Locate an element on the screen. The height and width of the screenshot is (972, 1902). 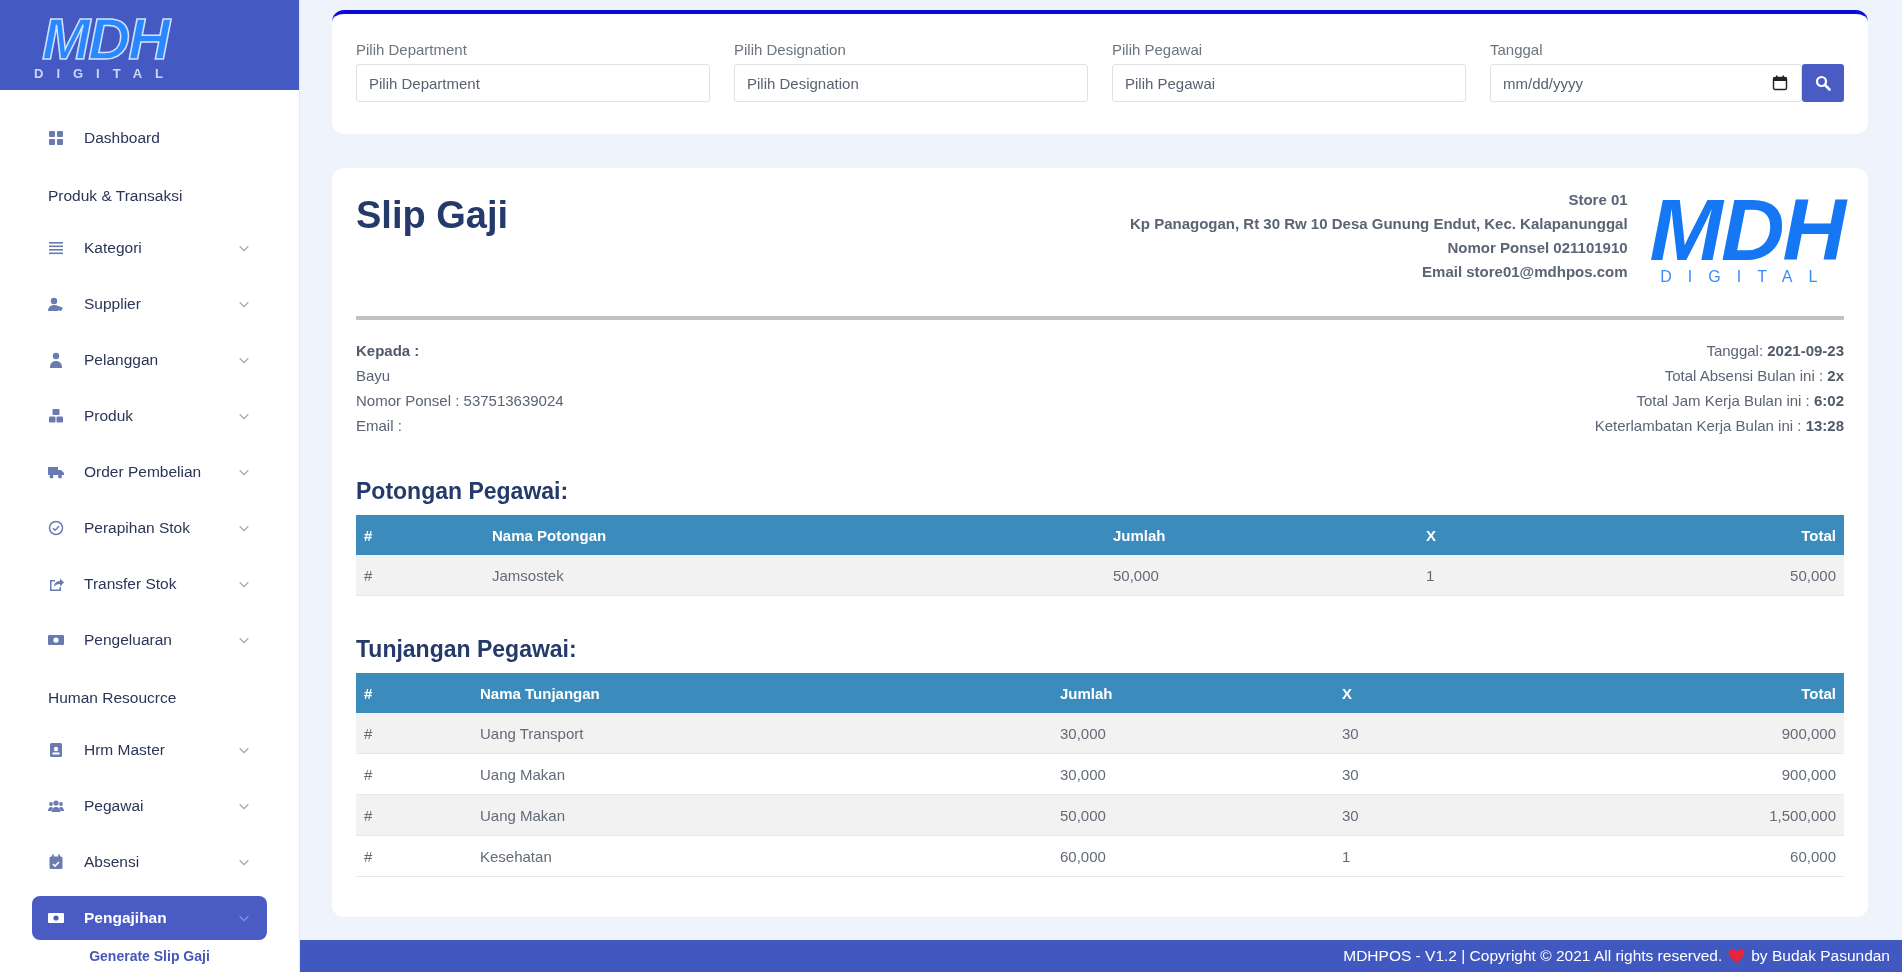
table-cell: Jamsostek is located at coordinates (794, 575).